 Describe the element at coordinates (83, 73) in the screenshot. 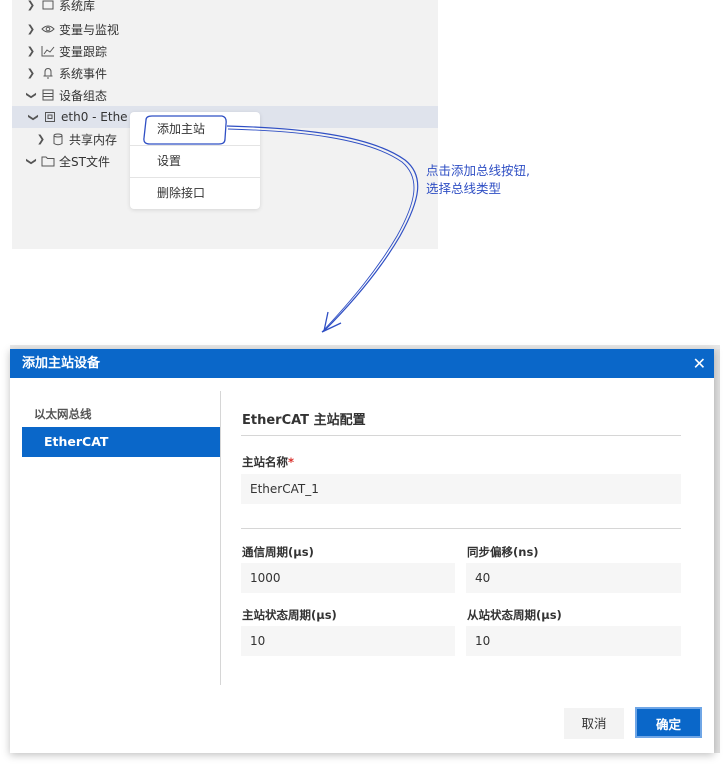

I see `tree-item-label: 系统事件` at that location.